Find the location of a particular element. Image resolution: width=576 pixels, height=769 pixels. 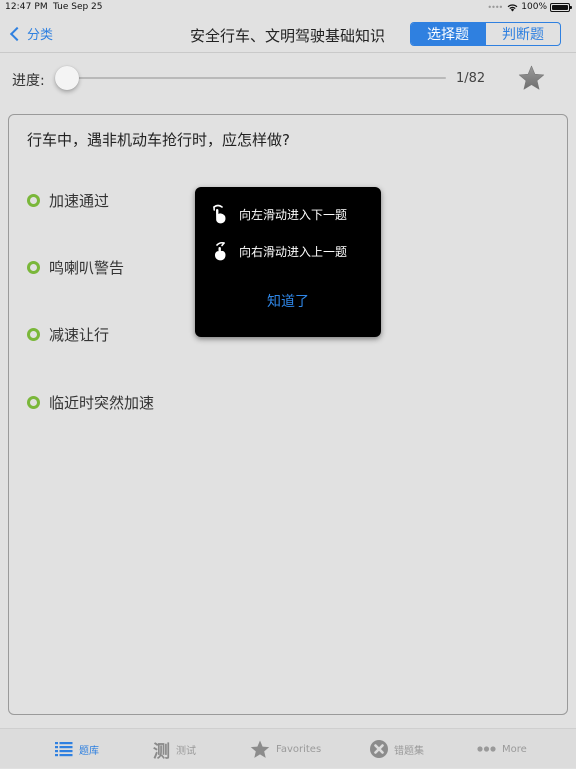

option-b: 鸣喇叭警告 is located at coordinates (75, 267).